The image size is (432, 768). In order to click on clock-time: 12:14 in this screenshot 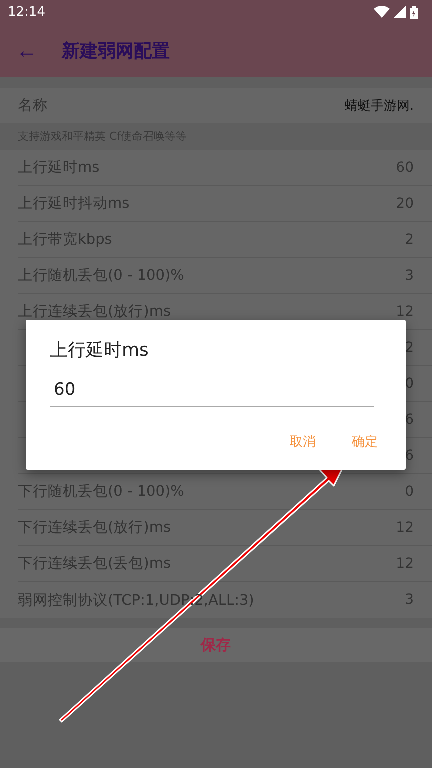, I will do `click(27, 12)`.